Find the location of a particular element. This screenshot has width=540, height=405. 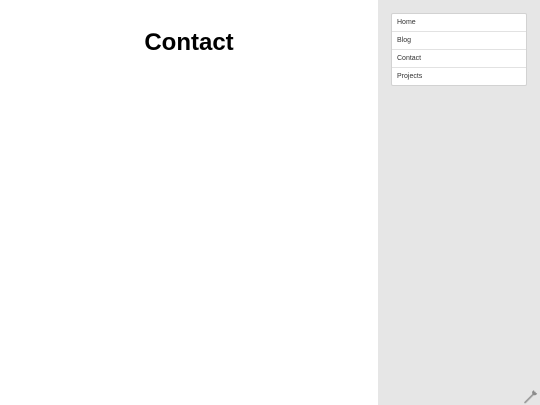

sidebar-nav: Home Blog Contact Projects is located at coordinates (459, 49).